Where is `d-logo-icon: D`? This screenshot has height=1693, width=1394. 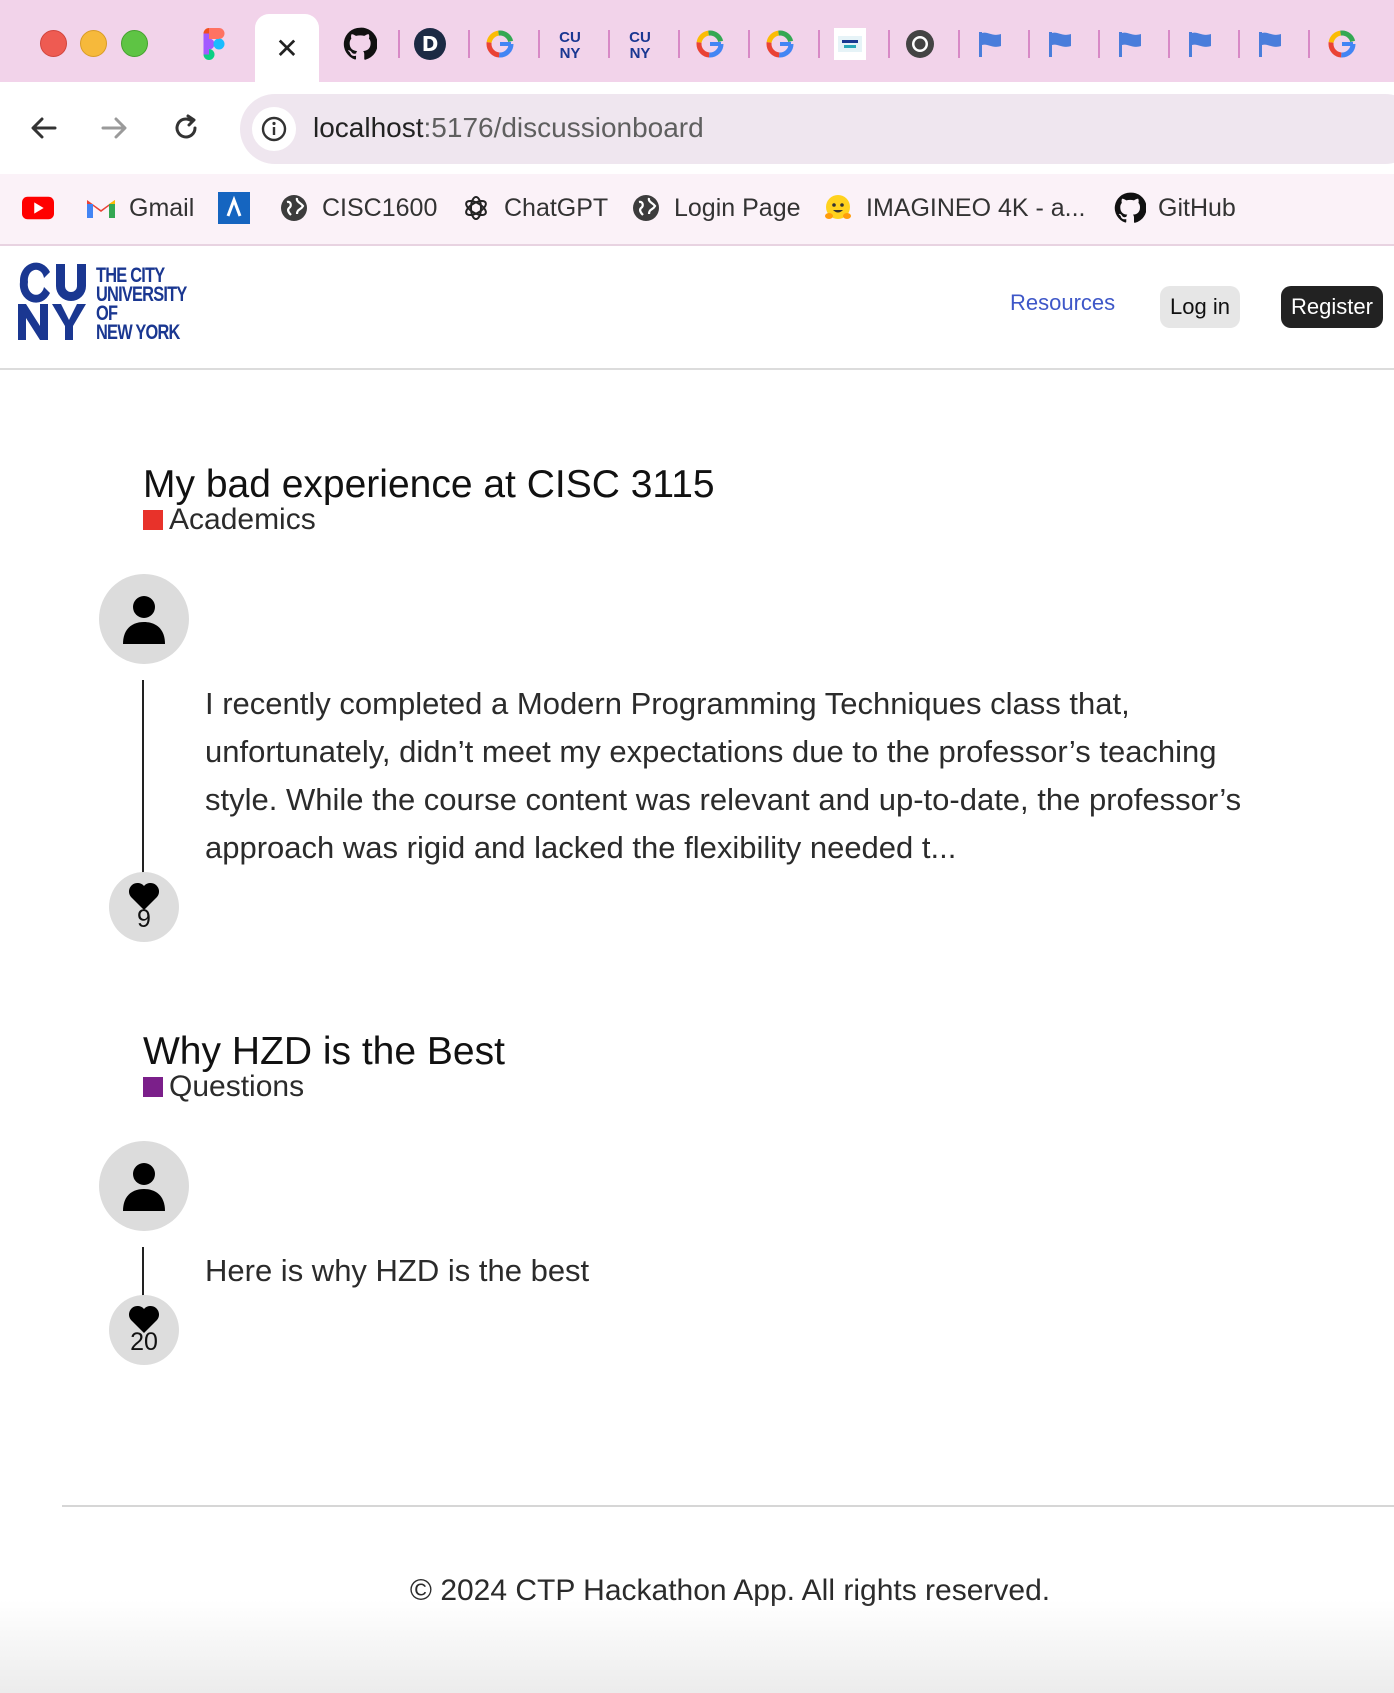 d-logo-icon: D is located at coordinates (430, 44).